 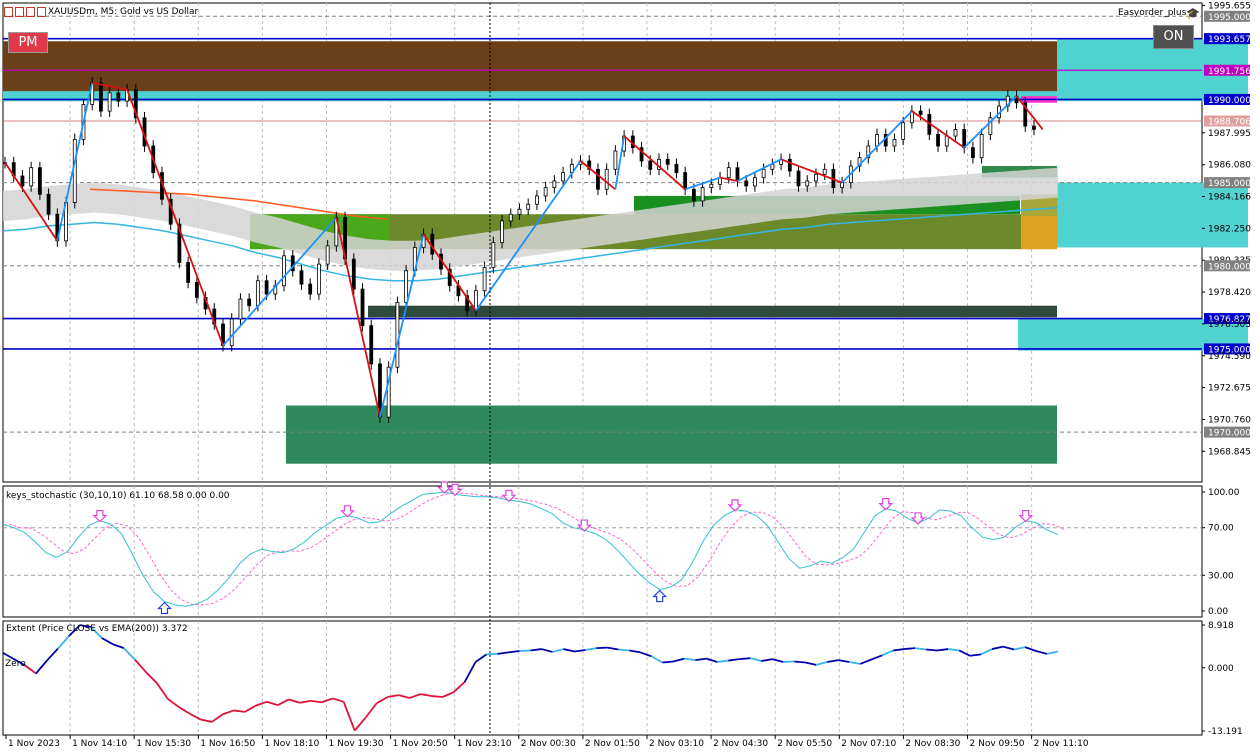 I want to click on dark-green-demand-zone, so click(x=671, y=434).